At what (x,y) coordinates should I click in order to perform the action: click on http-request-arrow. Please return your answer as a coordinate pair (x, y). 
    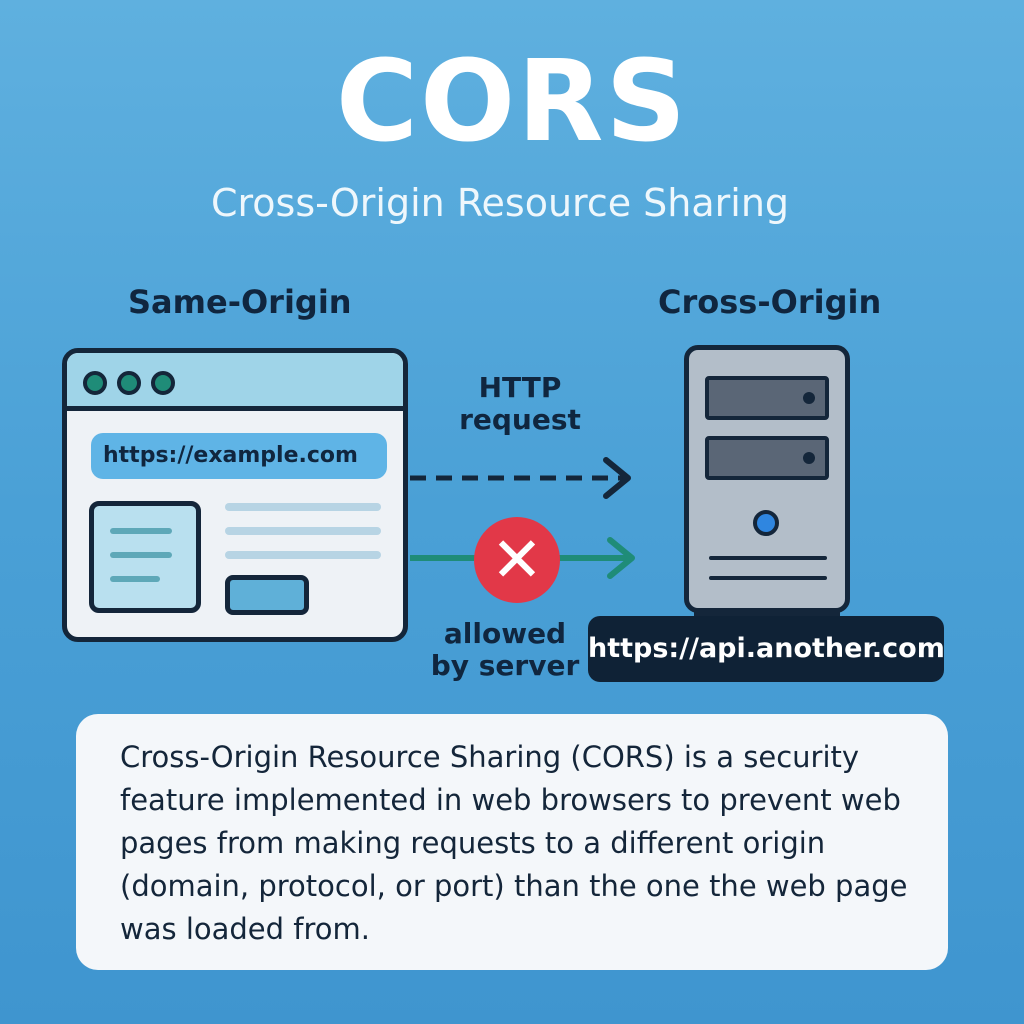
    Looking at the image, I should click on (520, 478).